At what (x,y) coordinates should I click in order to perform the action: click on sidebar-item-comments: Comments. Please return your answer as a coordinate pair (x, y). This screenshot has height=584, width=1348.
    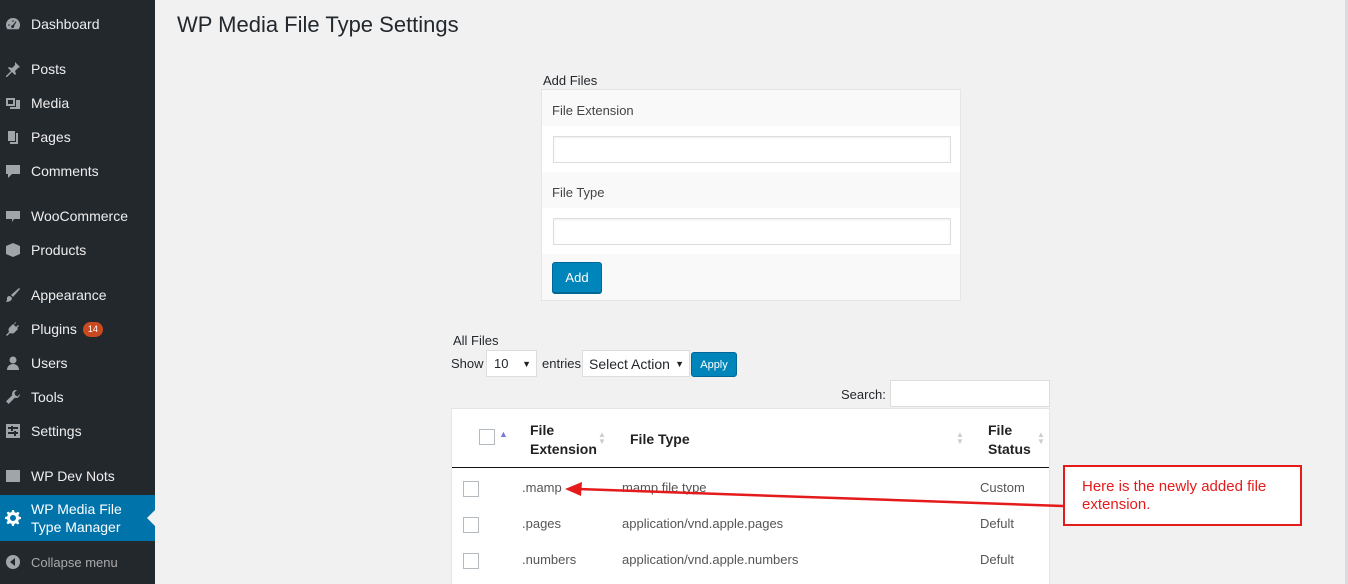
    Looking at the image, I should click on (77, 171).